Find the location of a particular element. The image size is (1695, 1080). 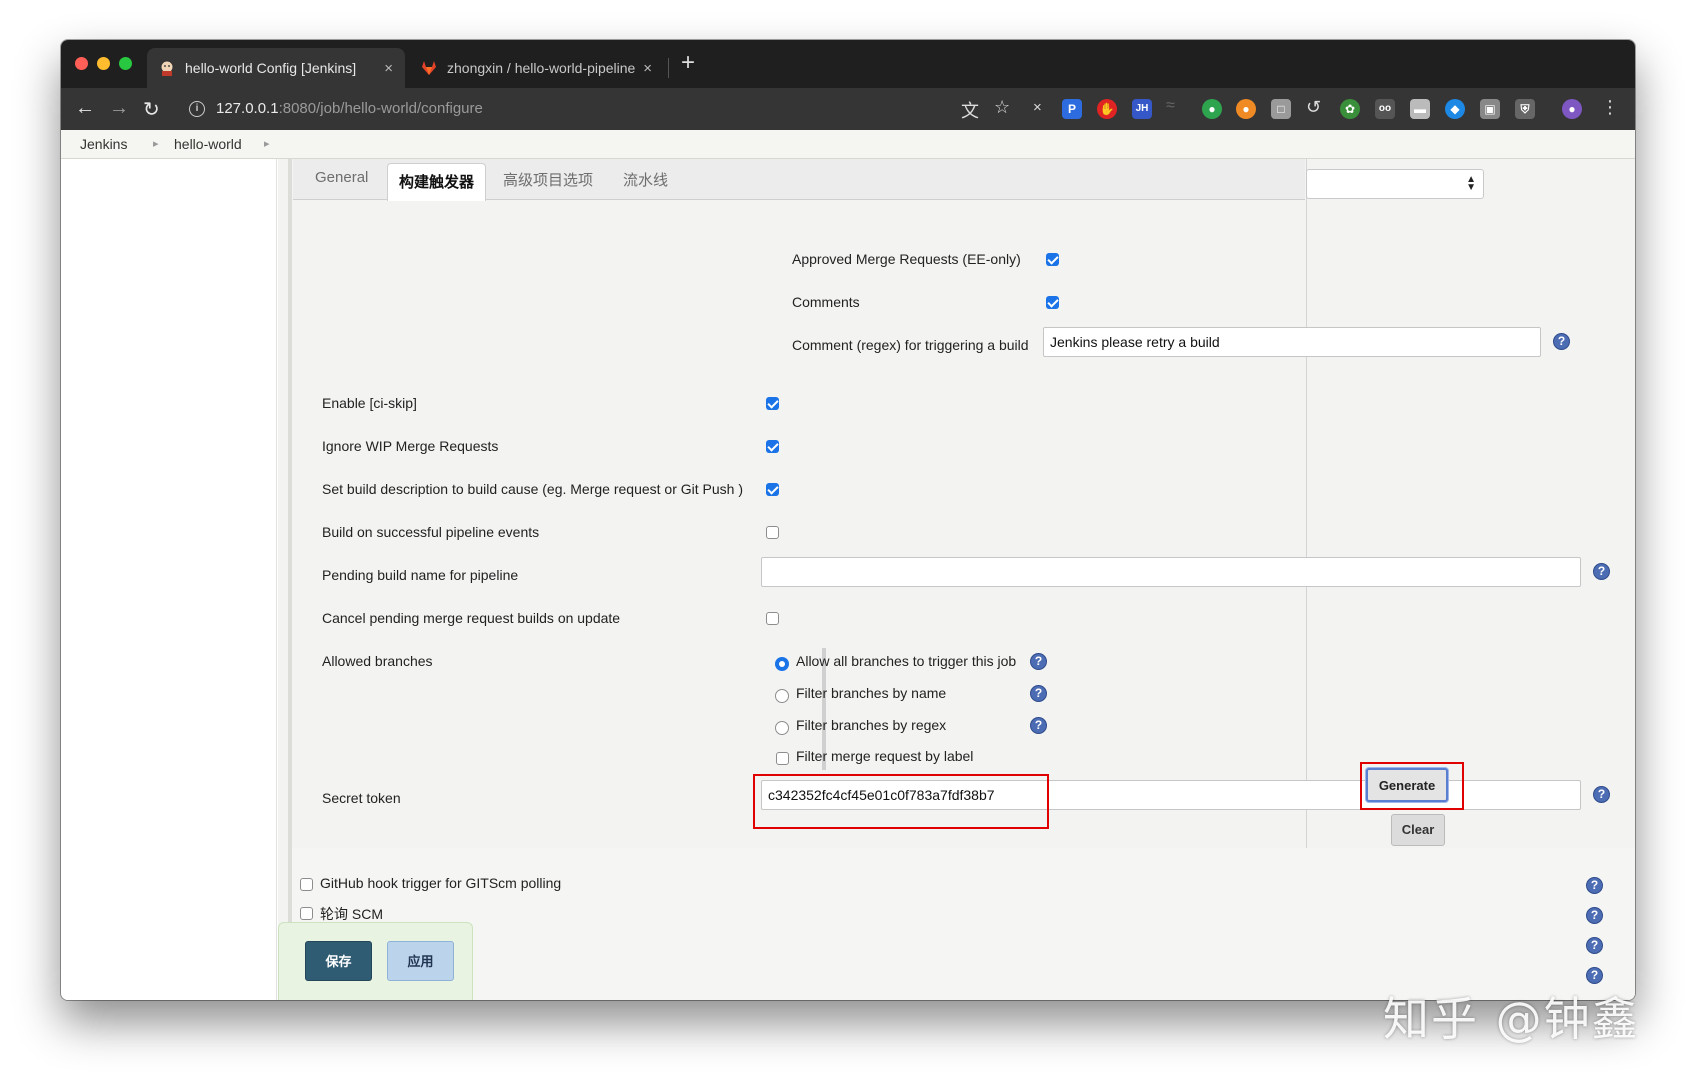

tab-pipeline: 流水线 is located at coordinates (645, 179).